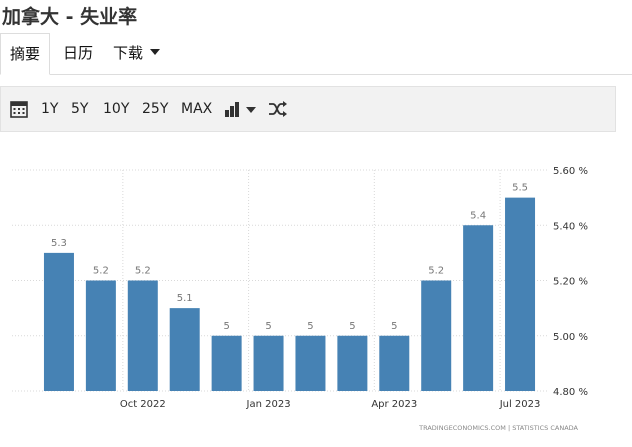  Describe the element at coordinates (478, 215) in the screenshot. I see `bar-data-label: 5.4` at that location.